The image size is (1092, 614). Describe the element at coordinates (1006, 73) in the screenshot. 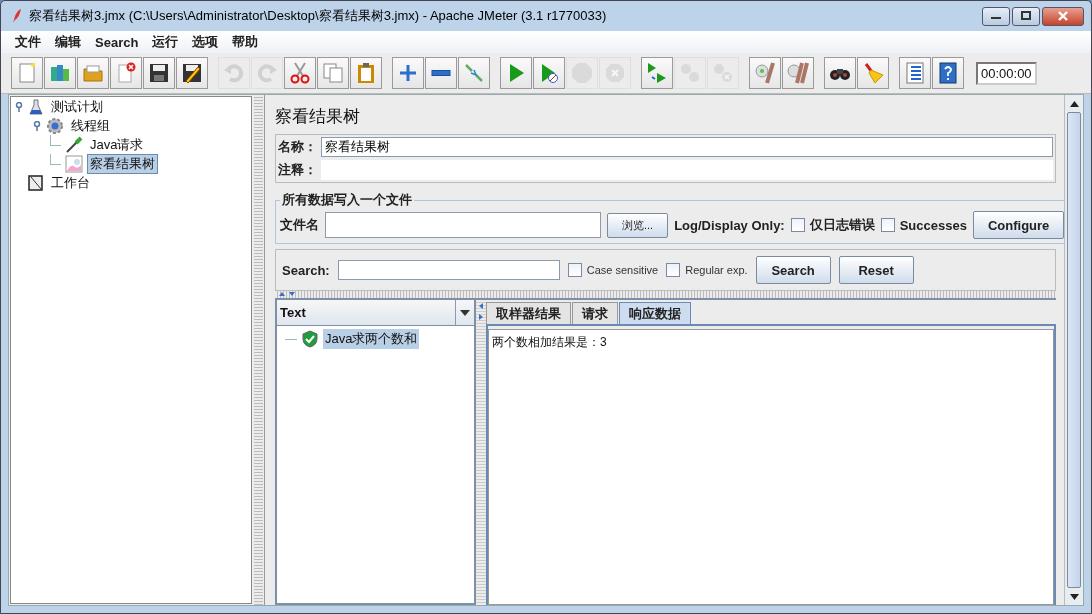

I see `elapsed-time: 00:00:00` at that location.